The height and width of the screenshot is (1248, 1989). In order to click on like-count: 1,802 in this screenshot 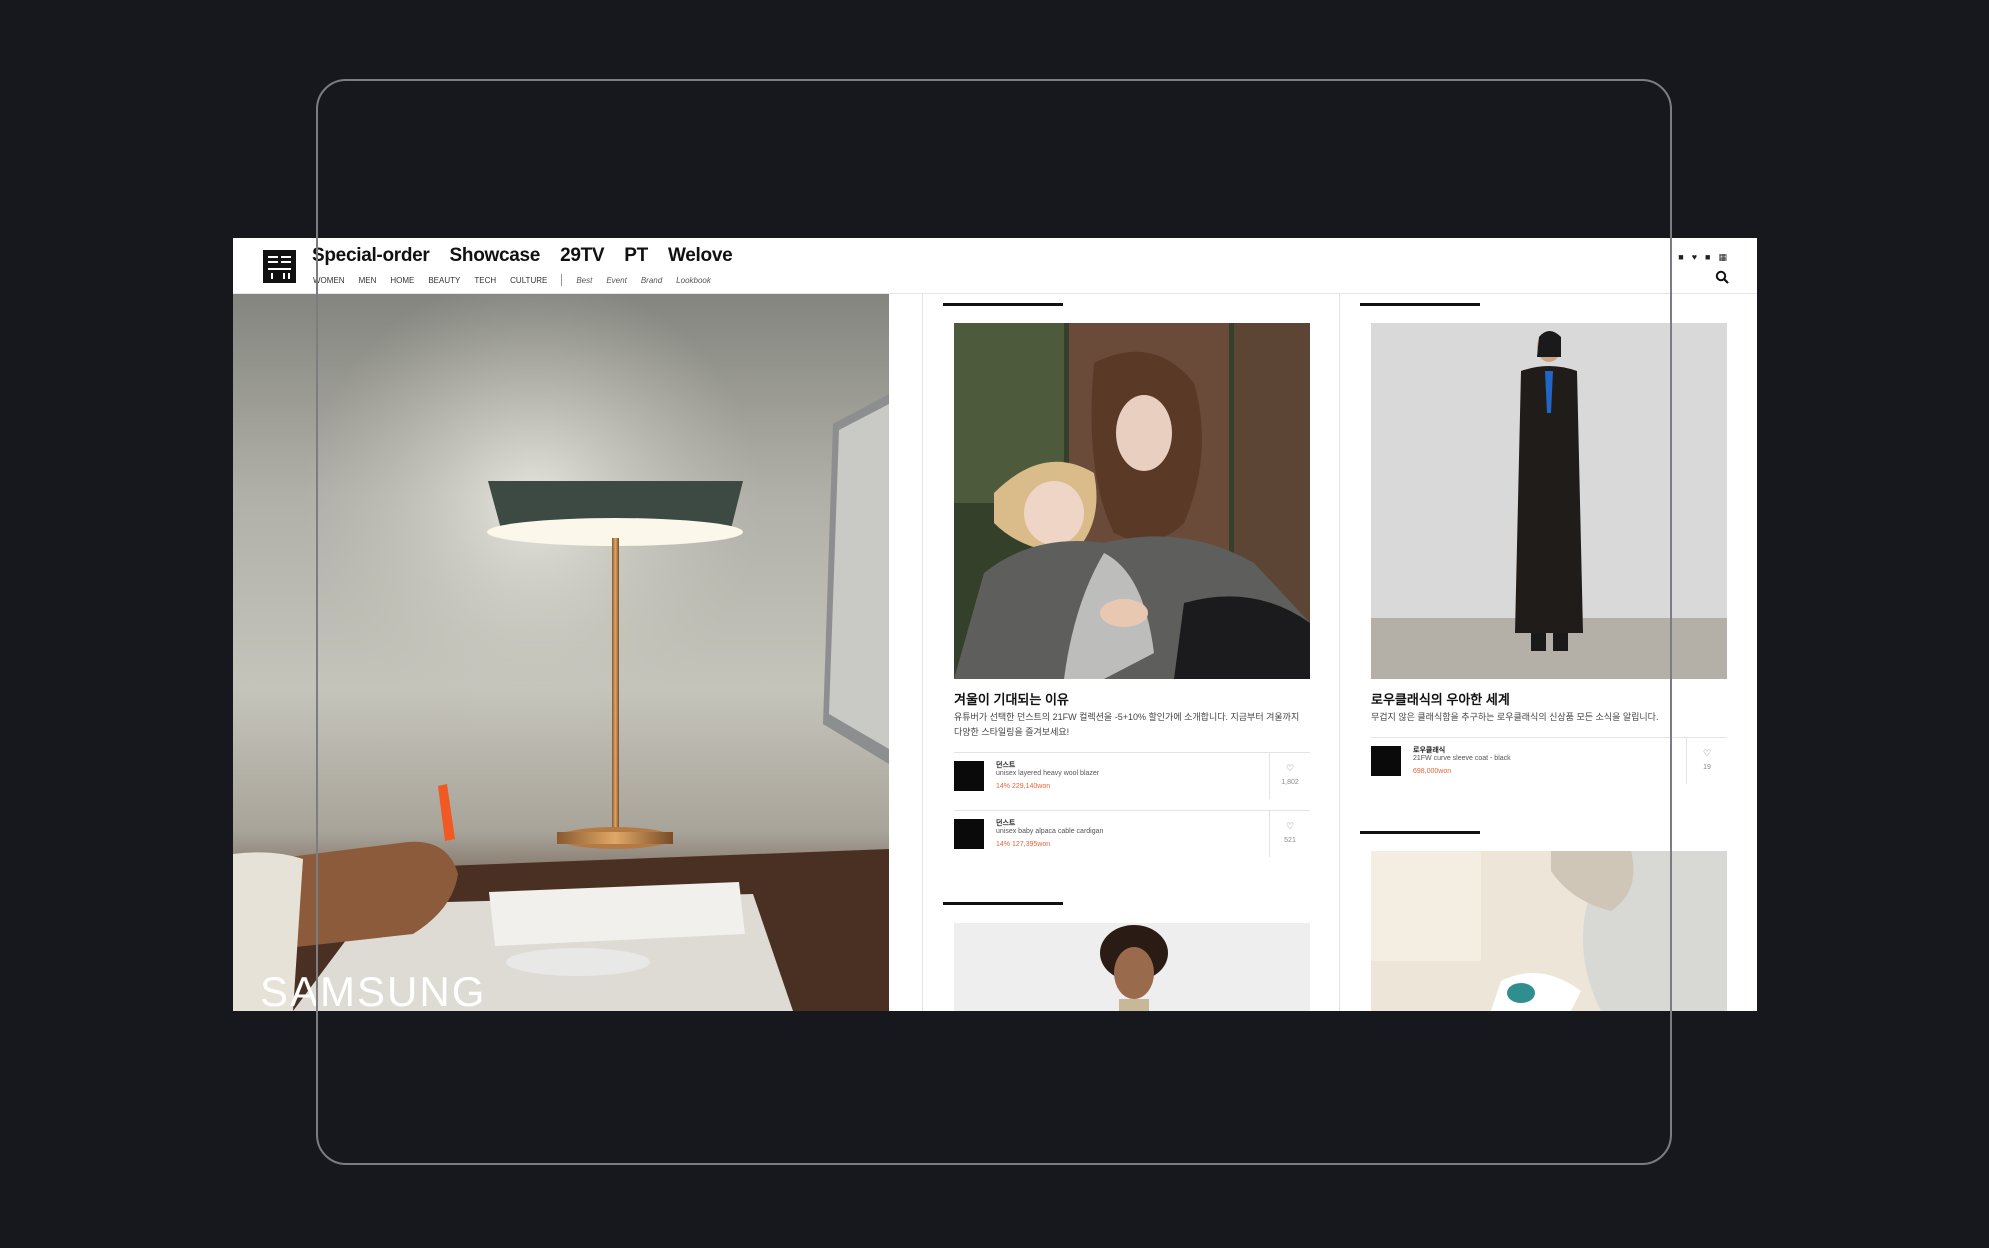, I will do `click(1290, 782)`.